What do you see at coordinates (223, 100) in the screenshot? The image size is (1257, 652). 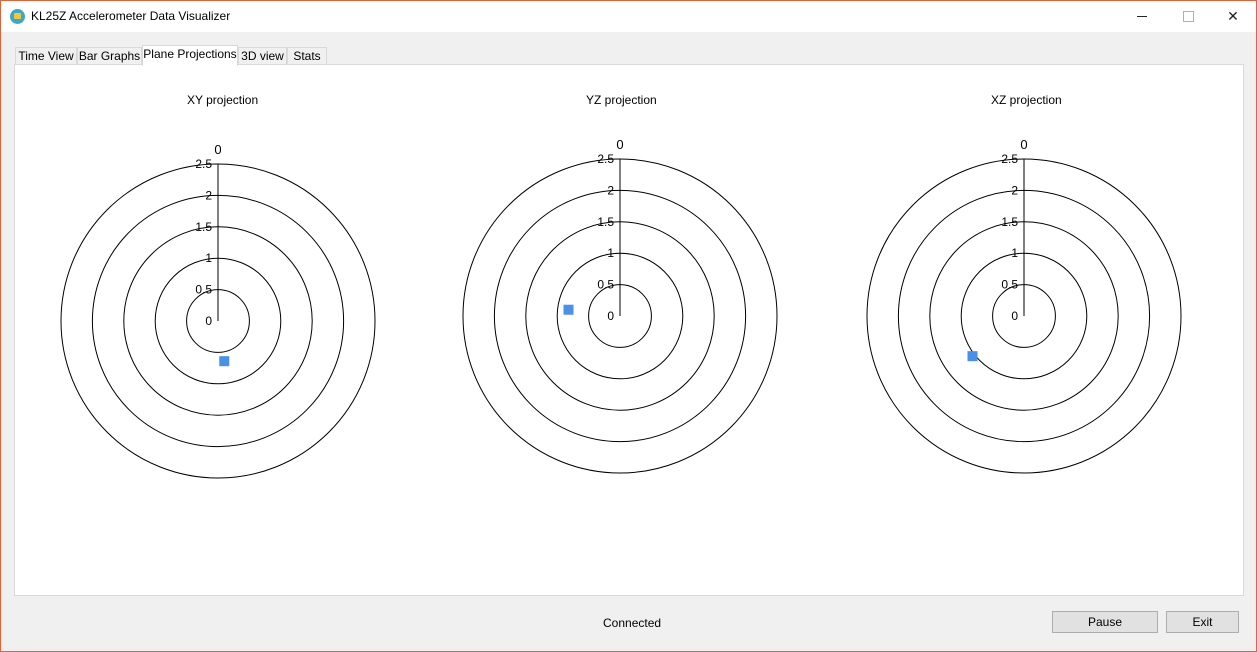 I see `xy-projection-title: XY projection` at bounding box center [223, 100].